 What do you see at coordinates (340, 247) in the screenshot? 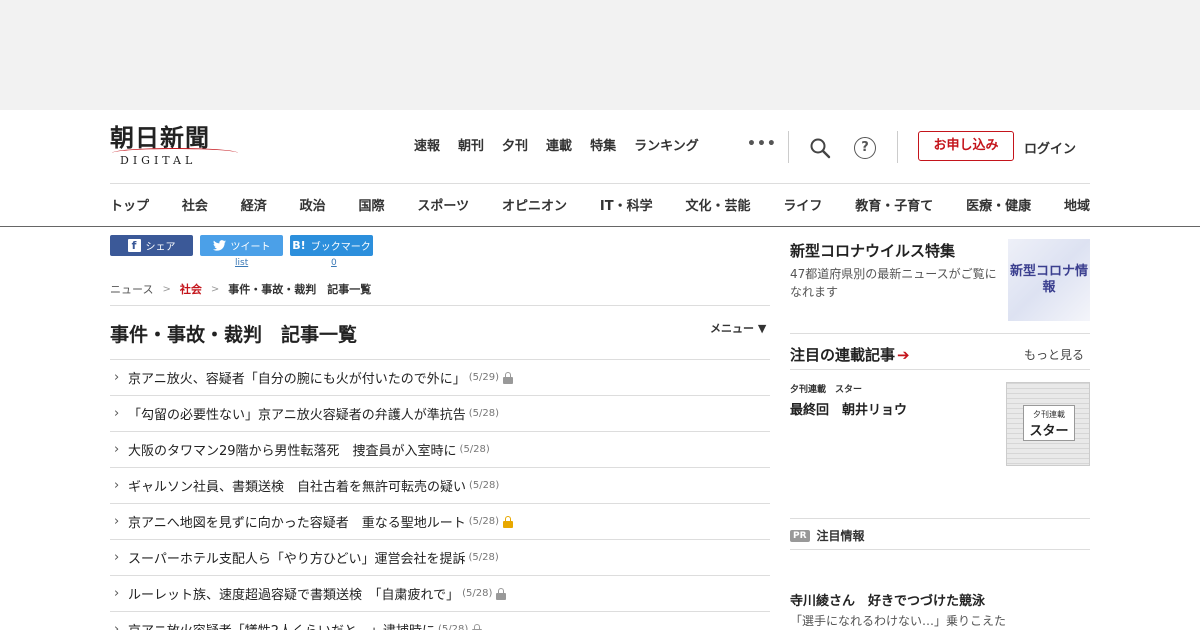
I see `hatena-bookmark-label: ブックマーク` at bounding box center [340, 247].